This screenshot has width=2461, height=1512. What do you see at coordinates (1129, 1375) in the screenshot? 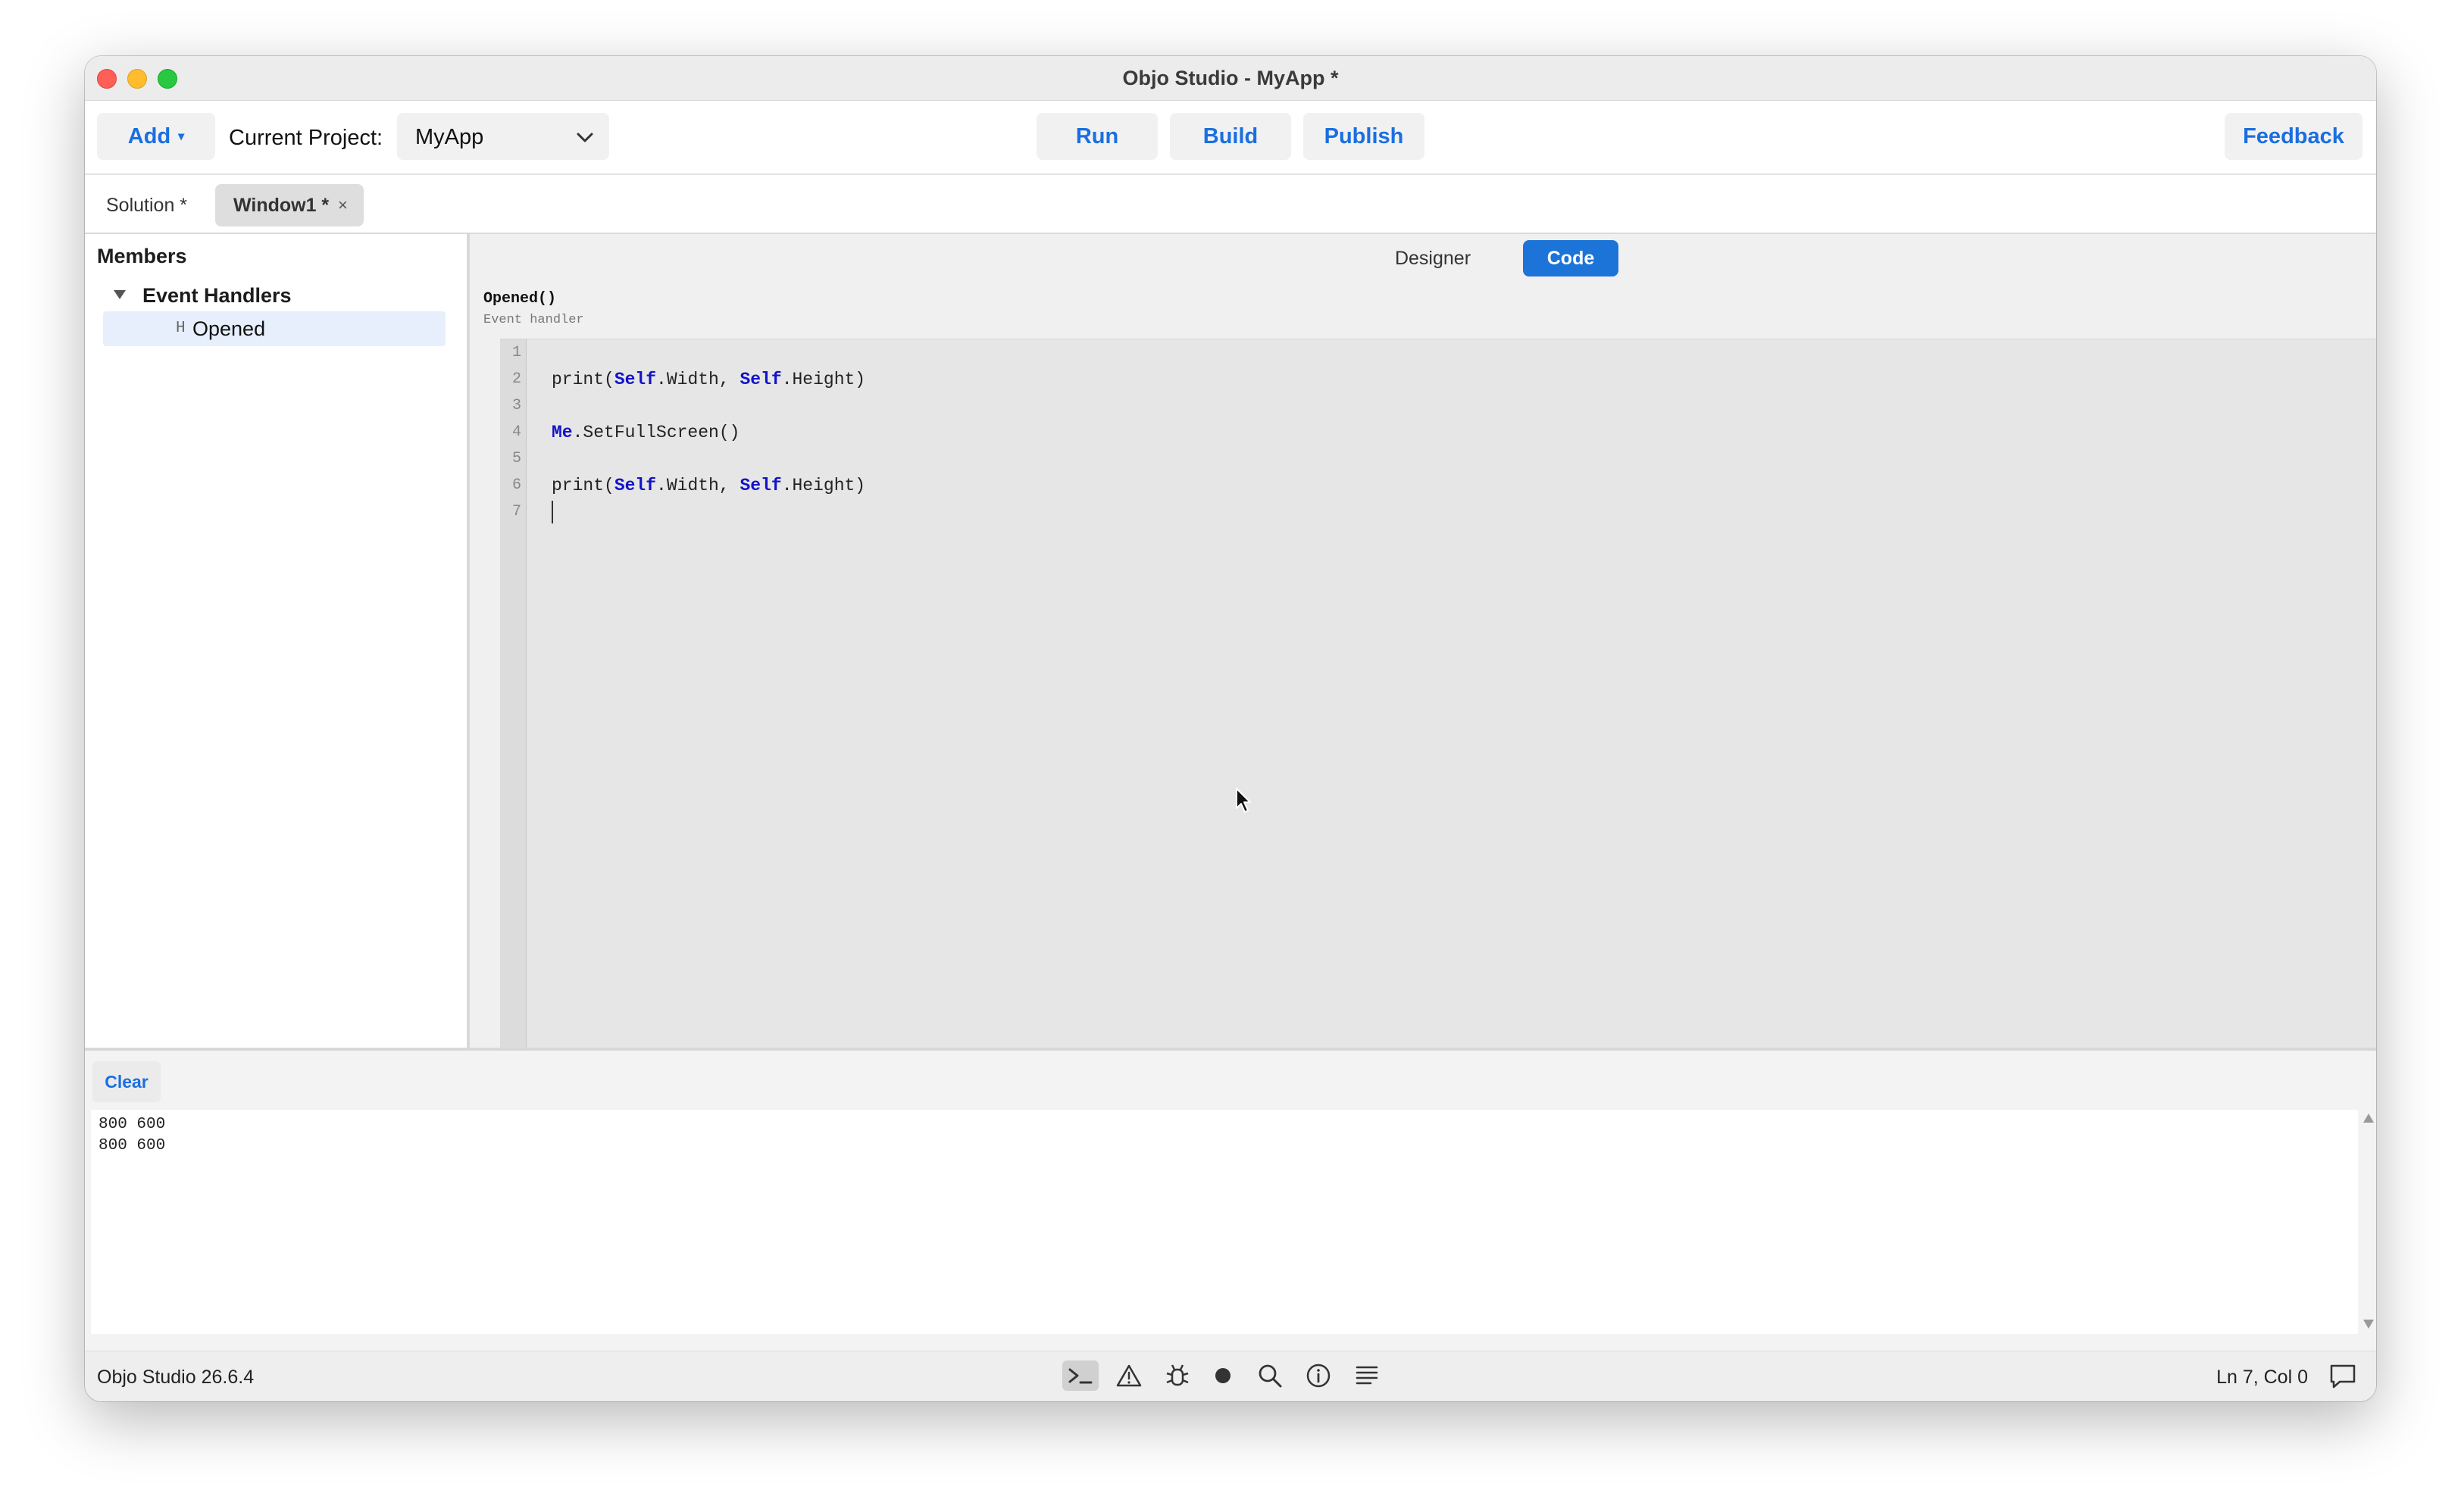
I see `warning-icon` at bounding box center [1129, 1375].